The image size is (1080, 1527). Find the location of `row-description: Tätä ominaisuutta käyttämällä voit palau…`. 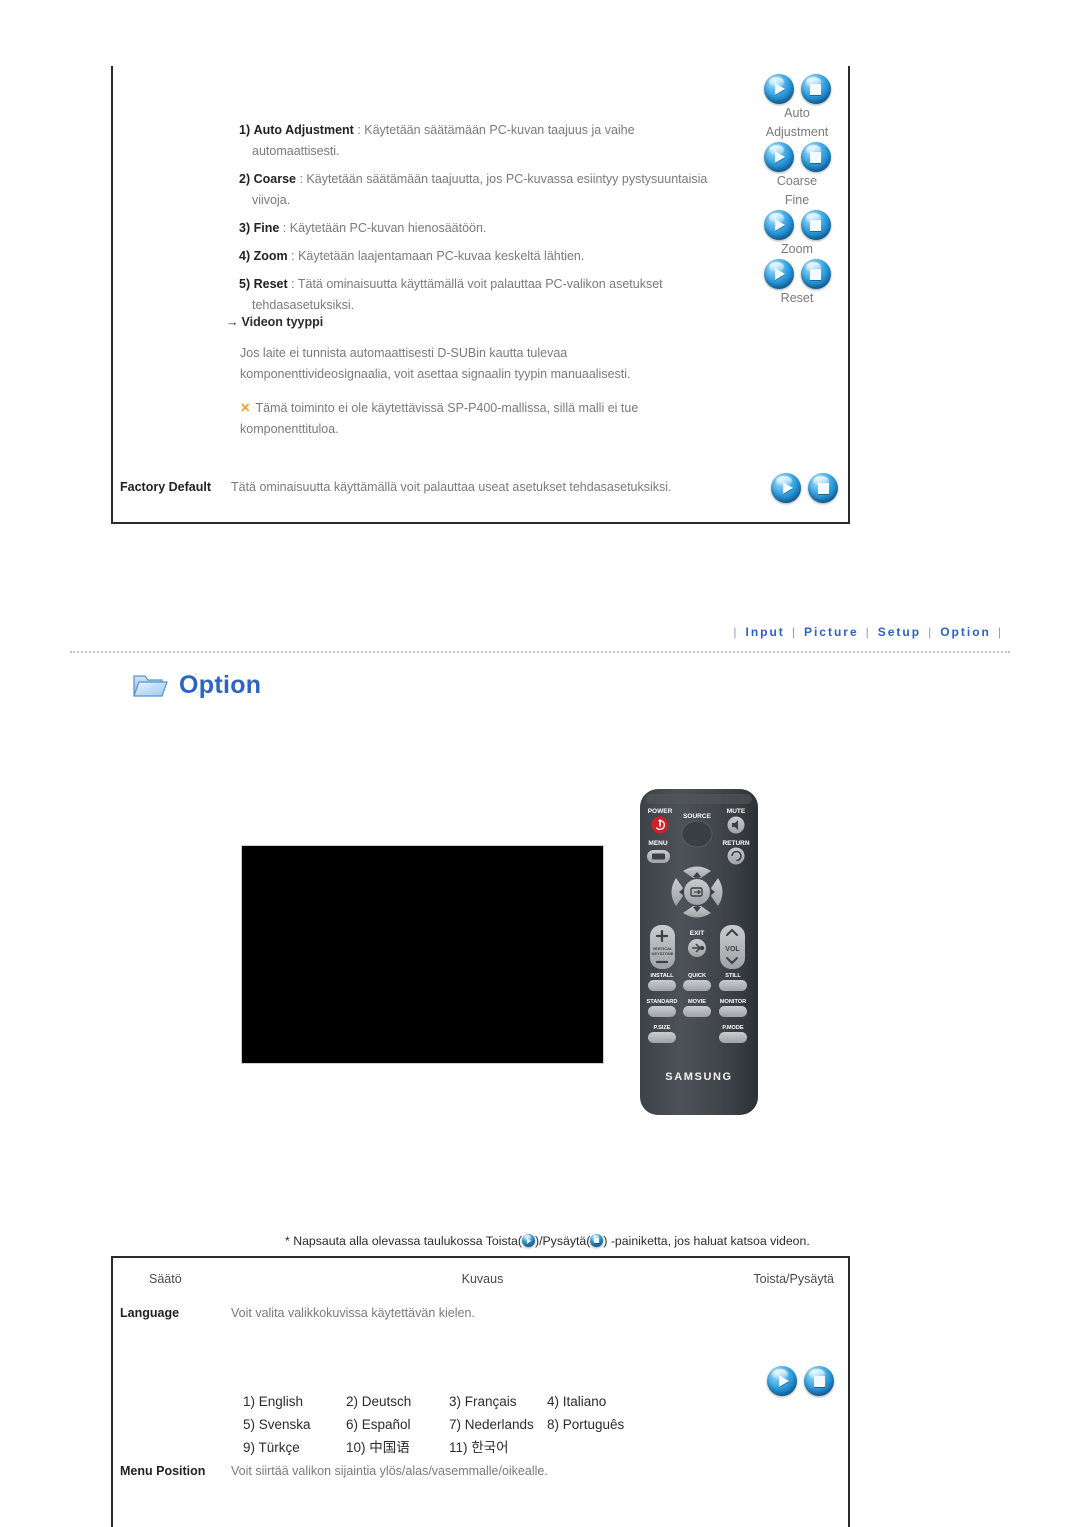

row-description: Tätä ominaisuutta käyttämällä voit palau… is located at coordinates (451, 487).